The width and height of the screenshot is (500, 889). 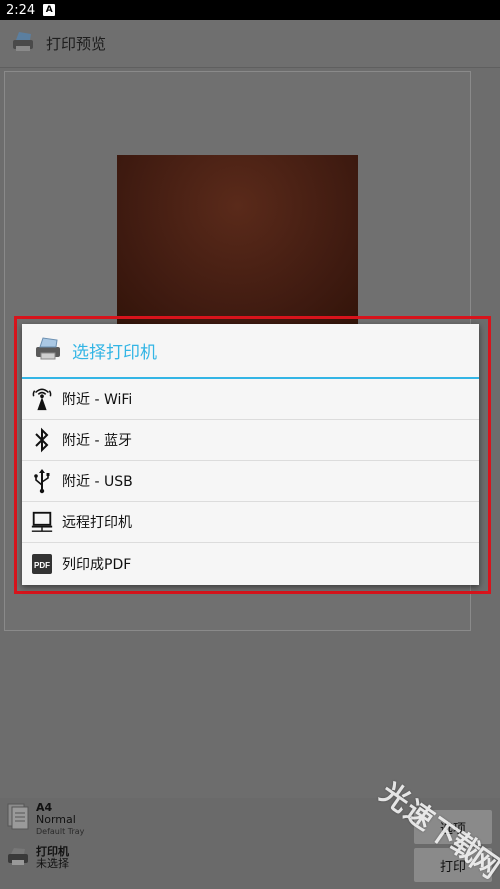 I want to click on paper-tray: Default Tray, so click(x=60, y=831).